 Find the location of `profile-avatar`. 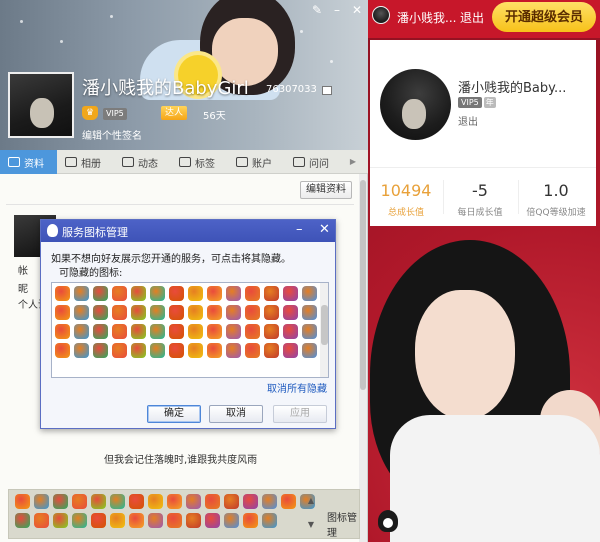

profile-avatar is located at coordinates (41, 105).